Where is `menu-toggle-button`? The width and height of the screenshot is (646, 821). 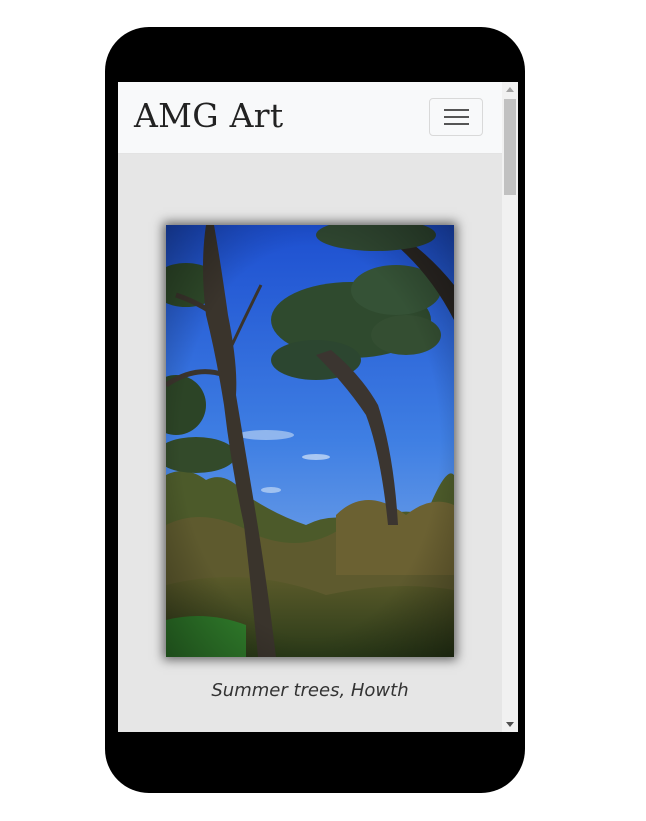
menu-toggle-button is located at coordinates (456, 117).